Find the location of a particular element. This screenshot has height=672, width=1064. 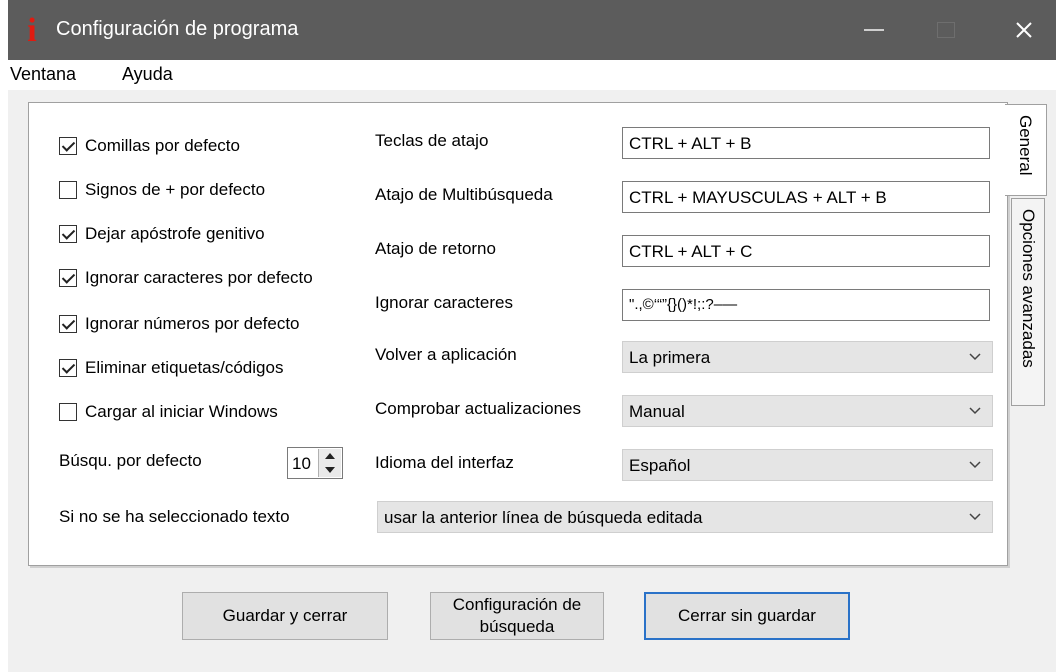

menu-bar: Ventana Ayuda is located at coordinates (532, 75).